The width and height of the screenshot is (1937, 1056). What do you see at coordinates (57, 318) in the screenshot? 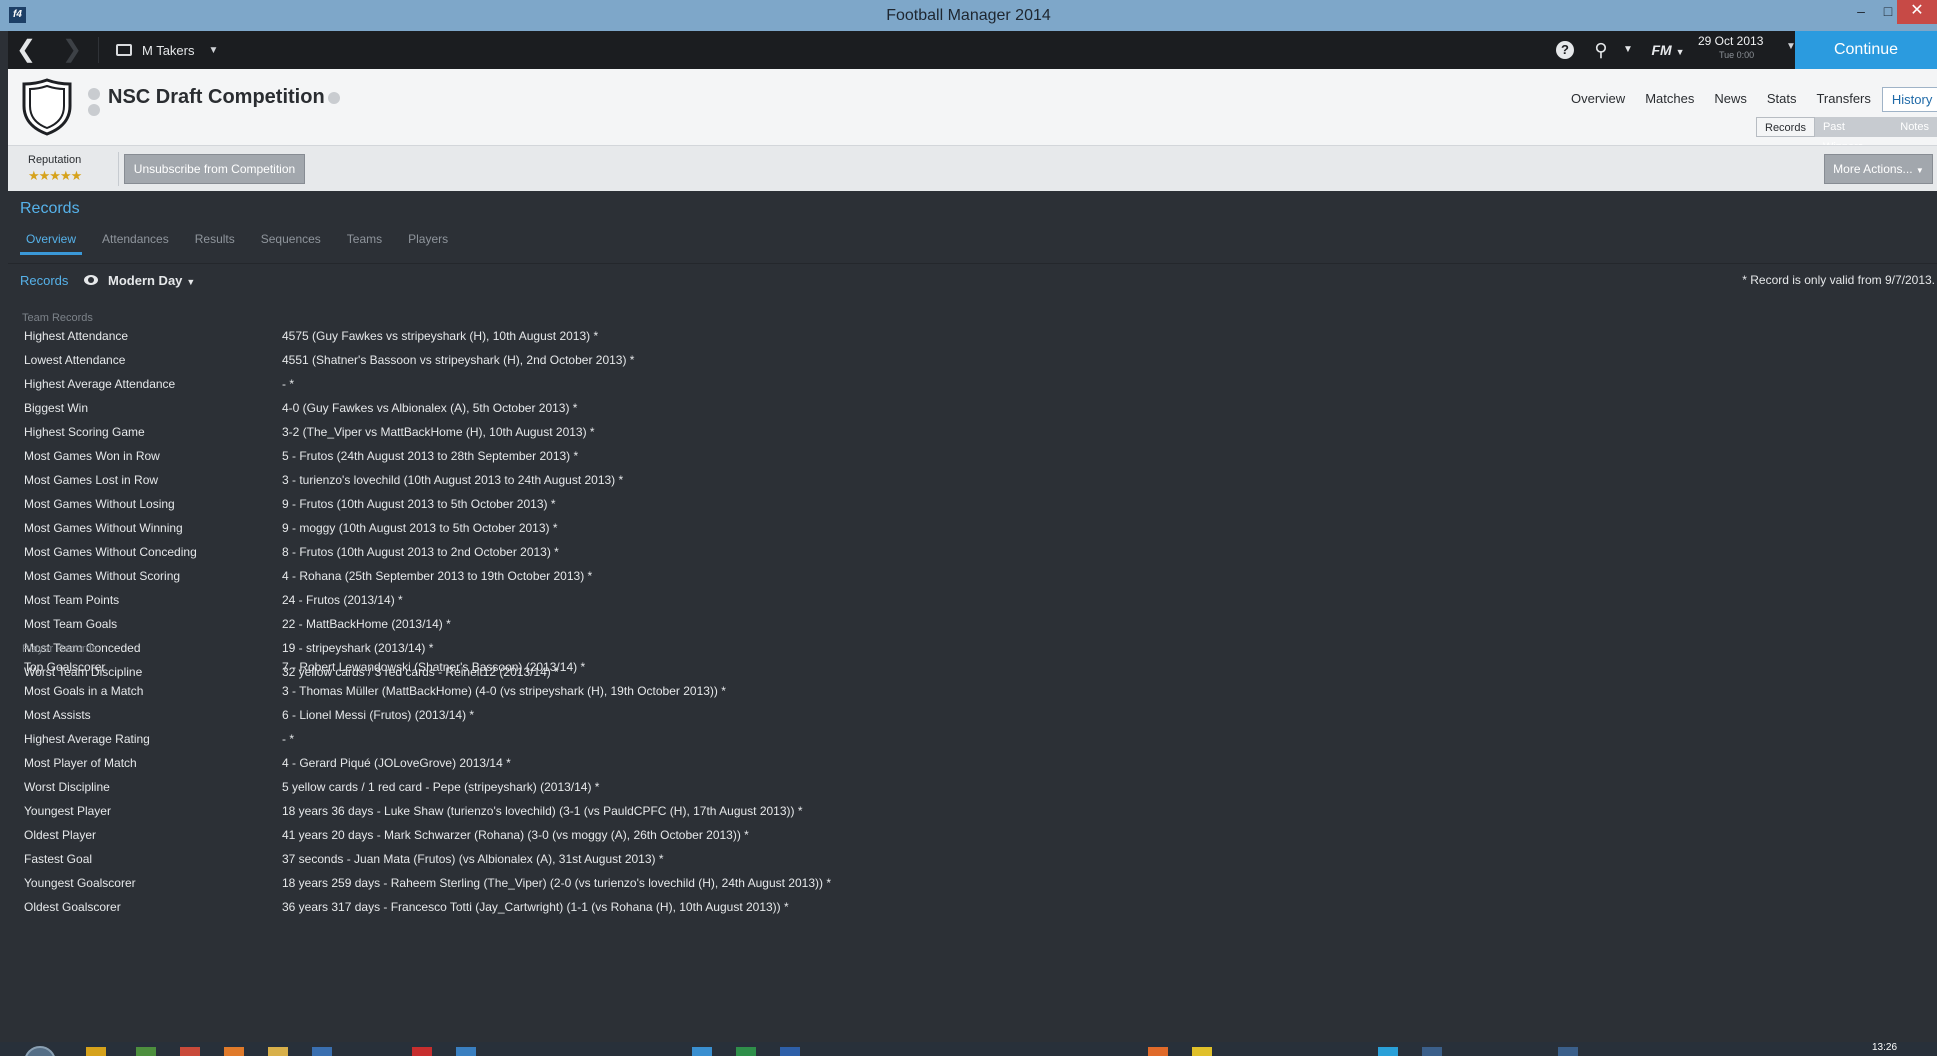
I see `team-records-heading: Team Records` at bounding box center [57, 318].